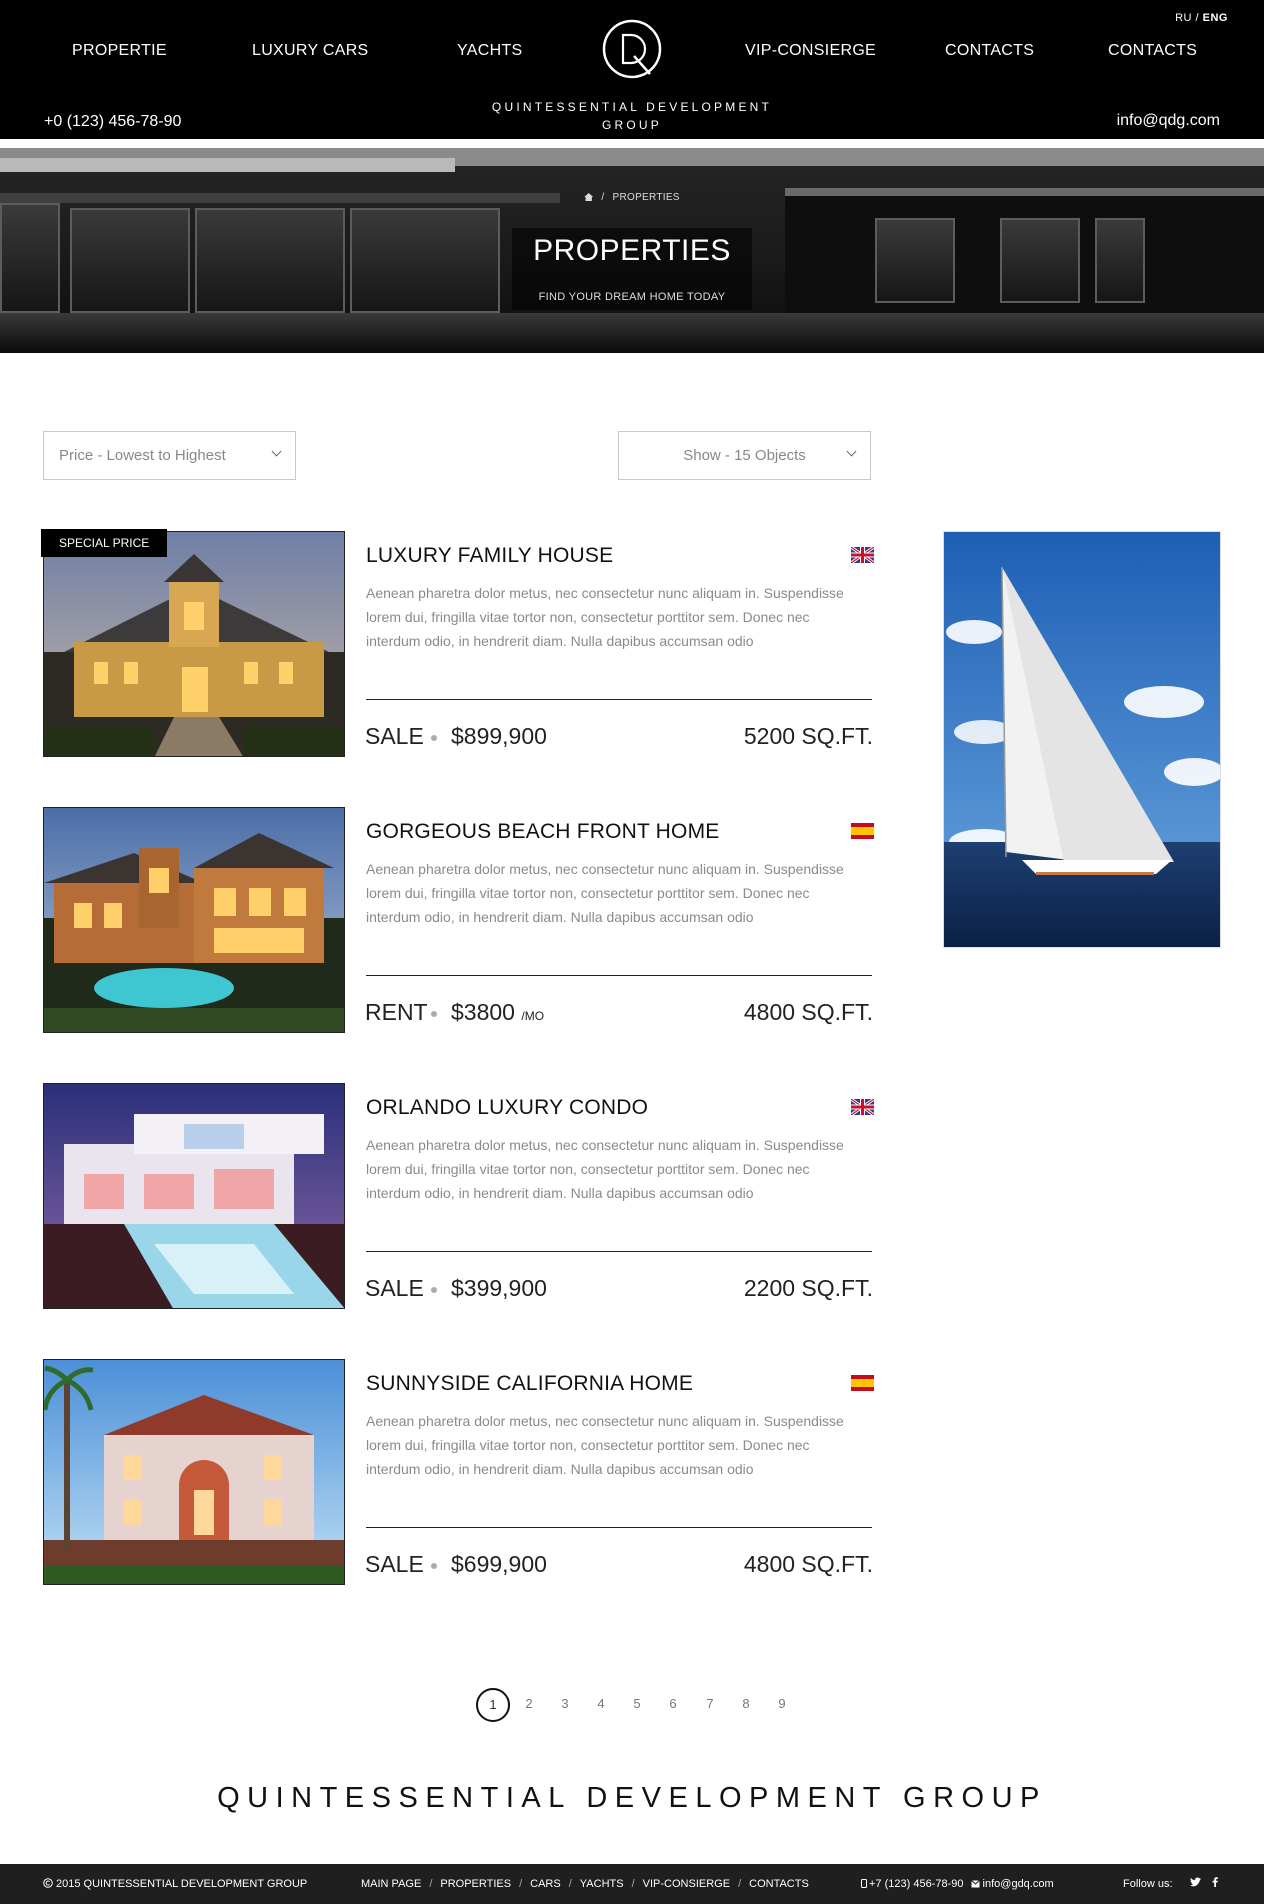 This screenshot has width=1264, height=1904. What do you see at coordinates (1152, 51) in the screenshot?
I see `nav-contacts-2: CONTACTS` at bounding box center [1152, 51].